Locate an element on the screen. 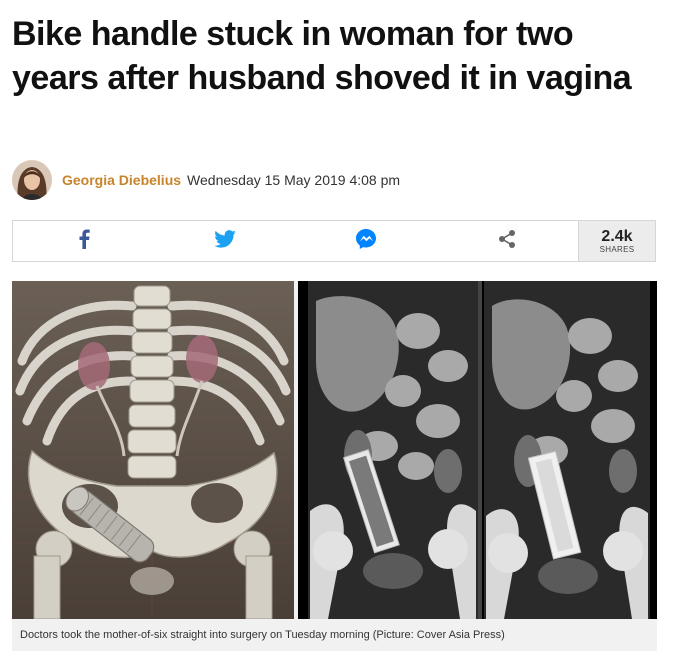 The width and height of the screenshot is (673, 664). facebook-icon is located at coordinates (84, 241).